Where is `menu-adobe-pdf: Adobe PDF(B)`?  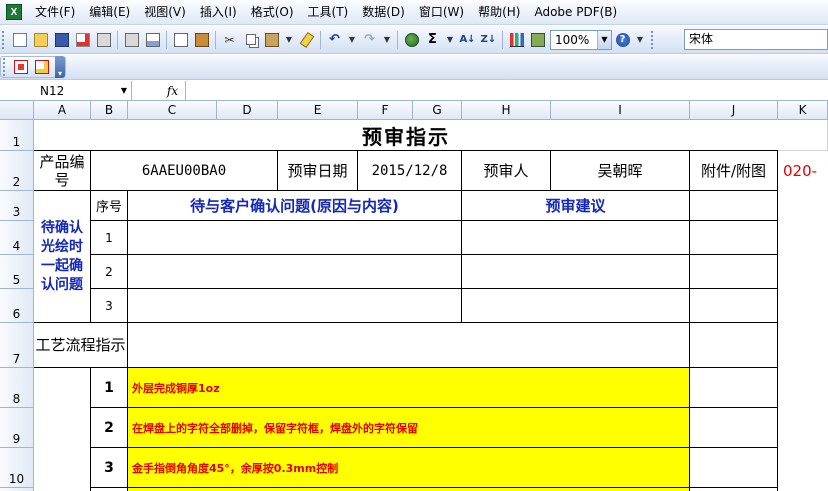 menu-adobe-pdf: Adobe PDF(B) is located at coordinates (575, 12).